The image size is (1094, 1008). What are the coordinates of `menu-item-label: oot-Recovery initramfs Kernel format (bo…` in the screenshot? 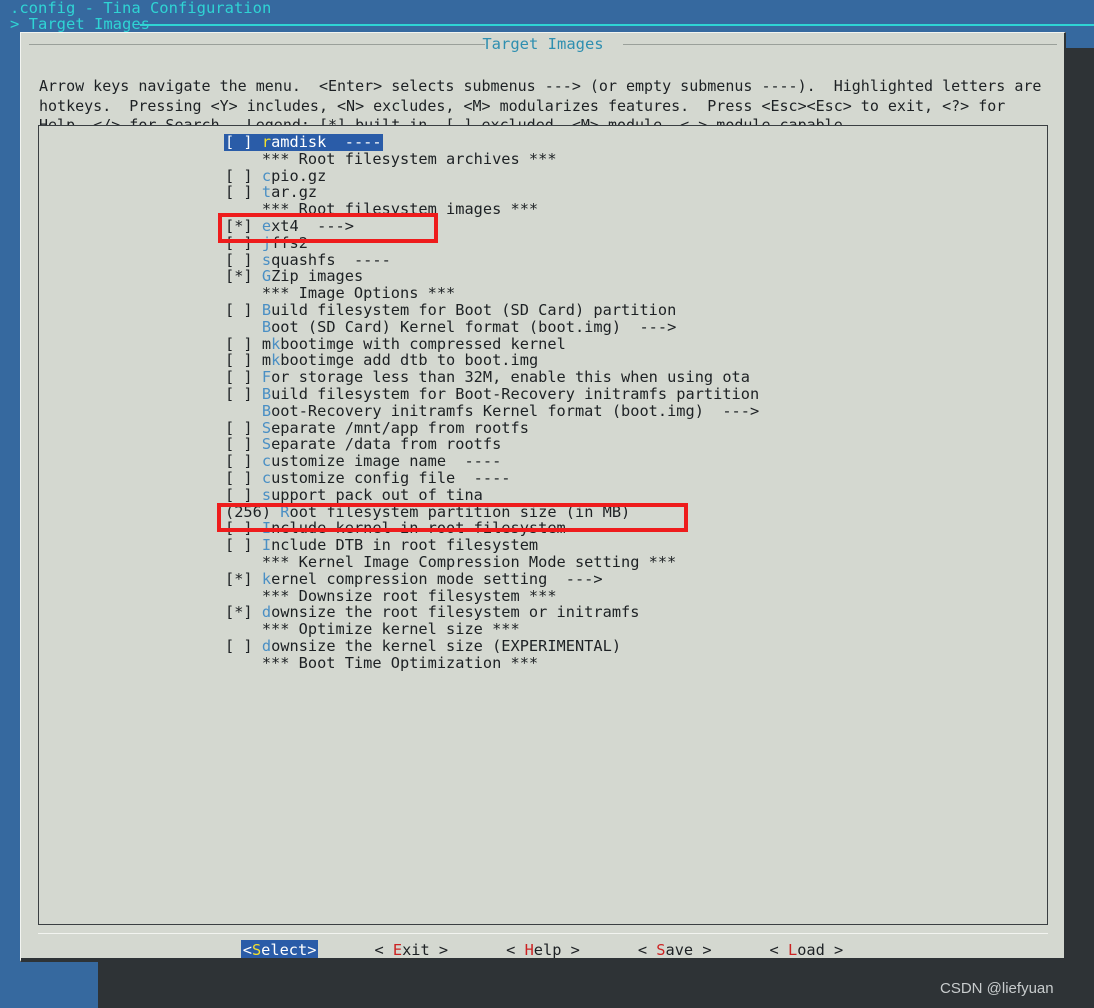 It's located at (515, 410).